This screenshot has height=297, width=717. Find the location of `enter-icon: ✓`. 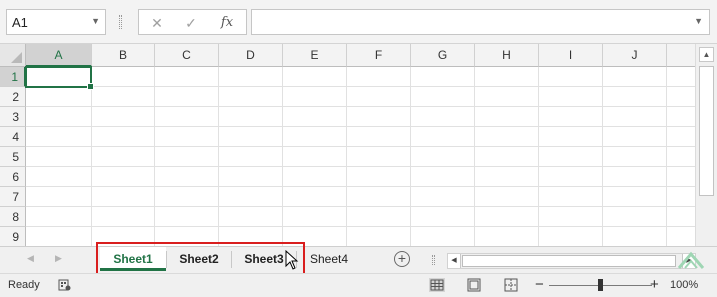

enter-icon: ✓ is located at coordinates (191, 23).